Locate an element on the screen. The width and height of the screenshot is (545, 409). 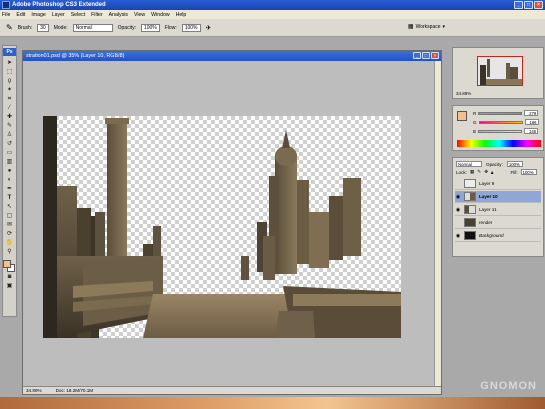
navigator-thumbnail is located at coordinates (500, 71).